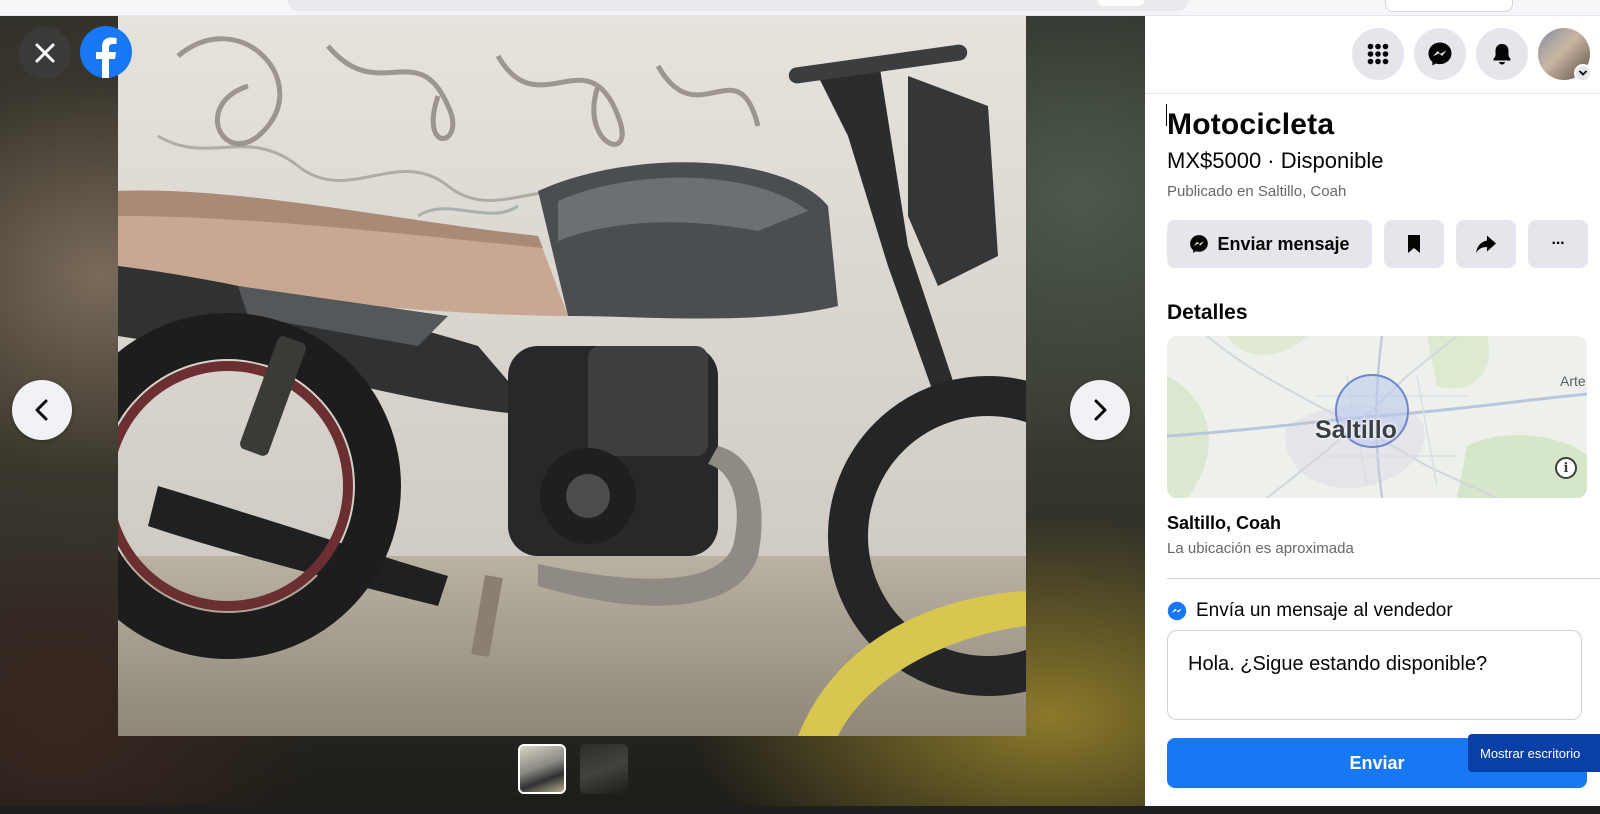 This screenshot has height=814, width=1600. Describe the element at coordinates (1257, 191) in the screenshot. I see `listing-published-location: Publicado en Saltillo, Coah` at that location.